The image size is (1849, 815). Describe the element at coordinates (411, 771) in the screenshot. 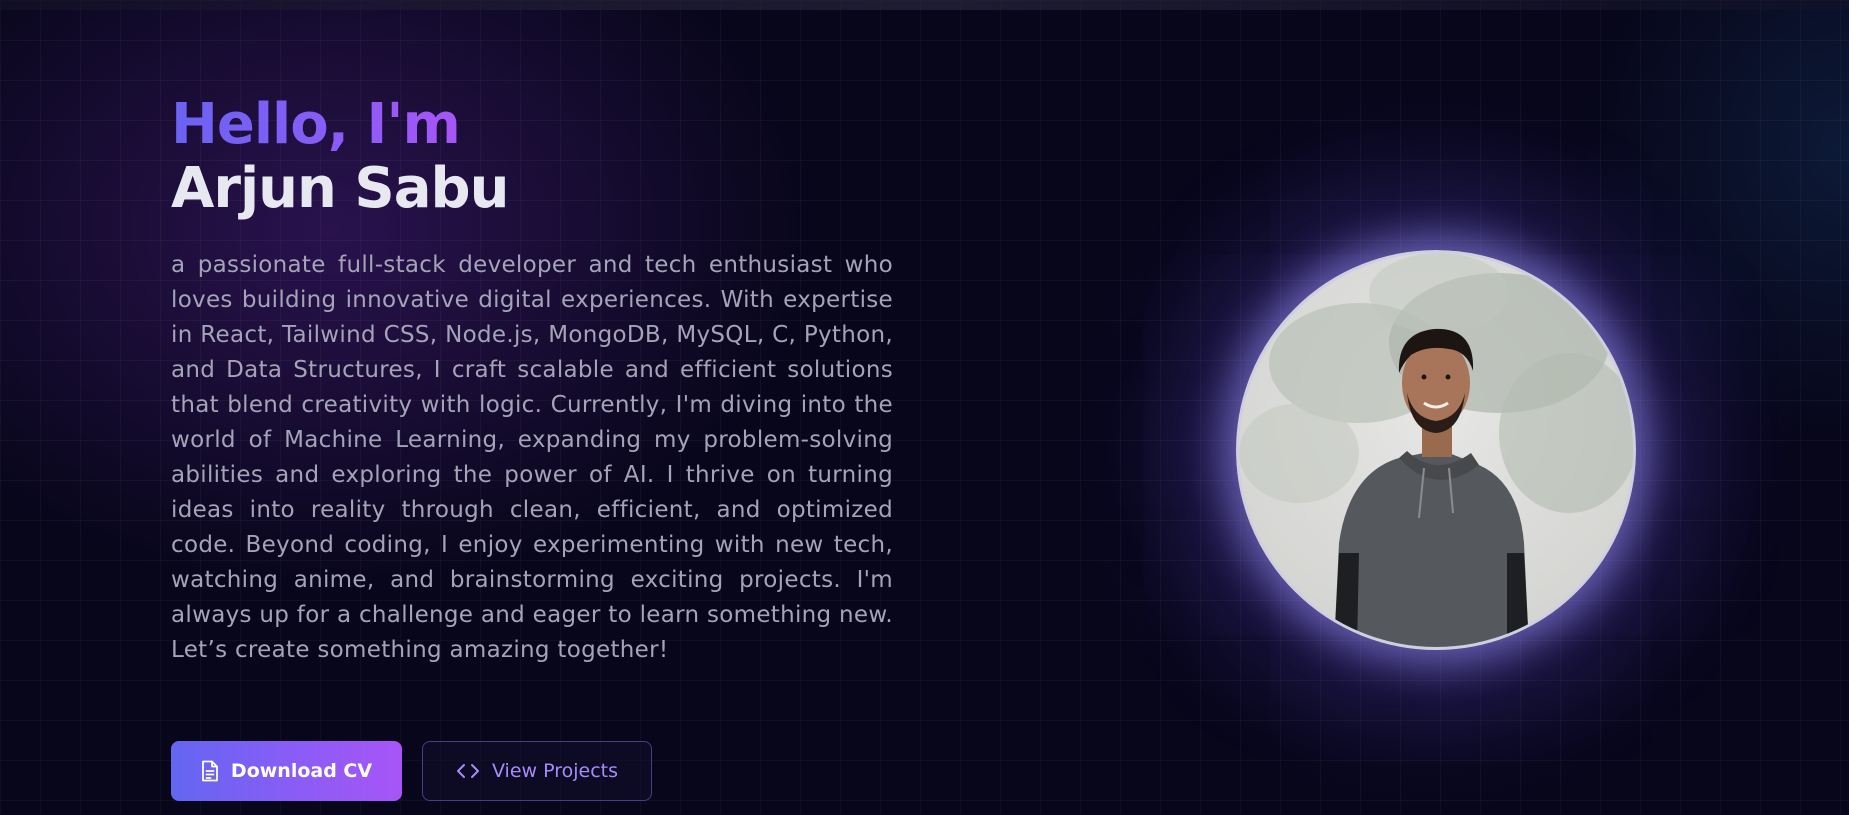

I see `hero-actions: Download CV View Projects` at that location.